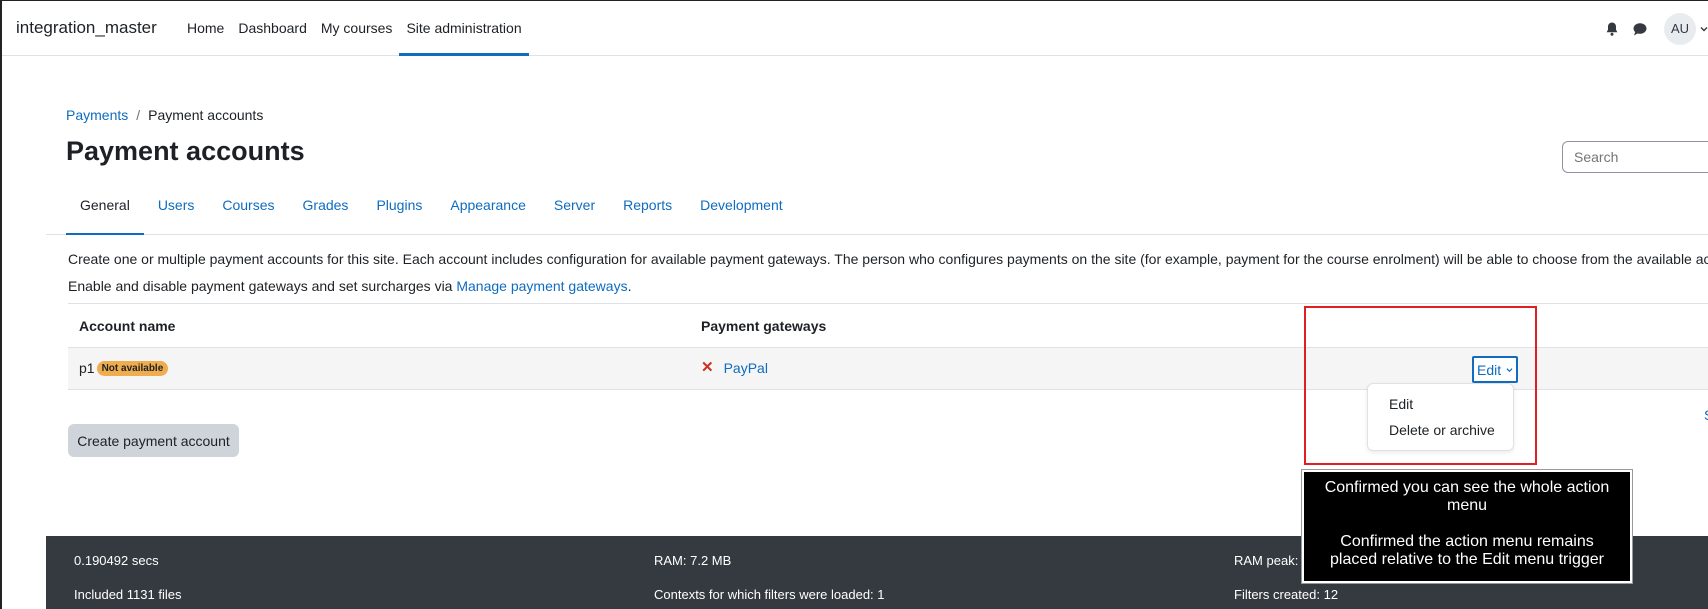 This screenshot has width=1708, height=609. Describe the element at coordinates (326, 211) in the screenshot. I see `tab-grades: Grades` at that location.